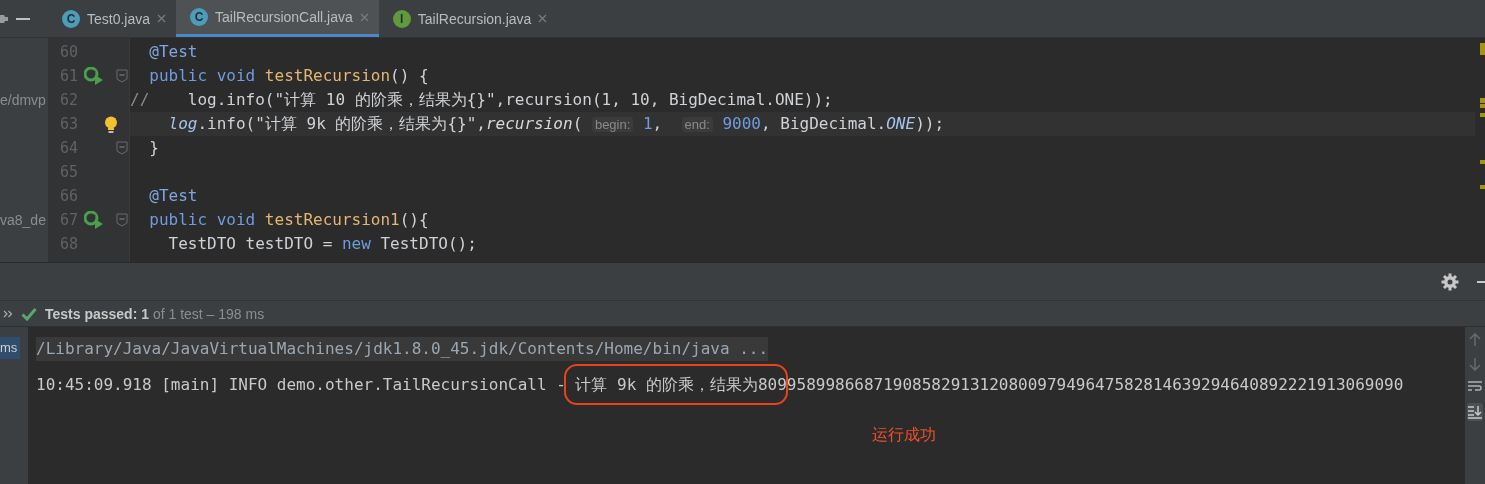 The image size is (1485, 484). What do you see at coordinates (288, 76) in the screenshot?
I see `code-line: public void testRecursion() {` at bounding box center [288, 76].